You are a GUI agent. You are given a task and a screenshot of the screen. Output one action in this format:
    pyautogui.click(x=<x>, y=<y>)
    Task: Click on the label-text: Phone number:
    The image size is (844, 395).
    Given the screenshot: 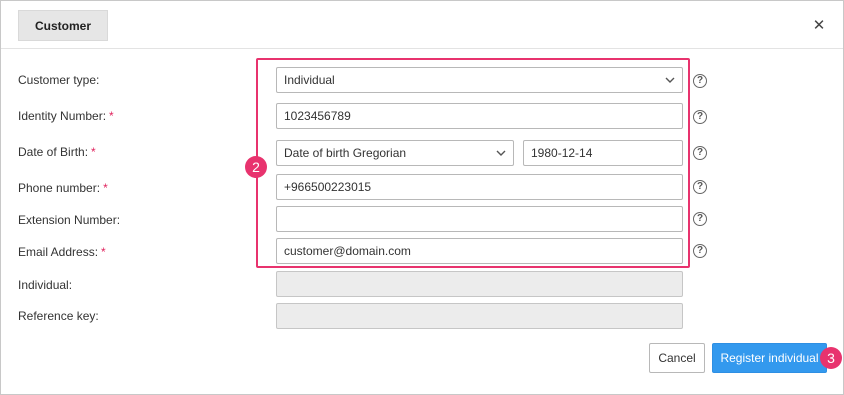 What is the action you would take?
    pyautogui.click(x=59, y=188)
    